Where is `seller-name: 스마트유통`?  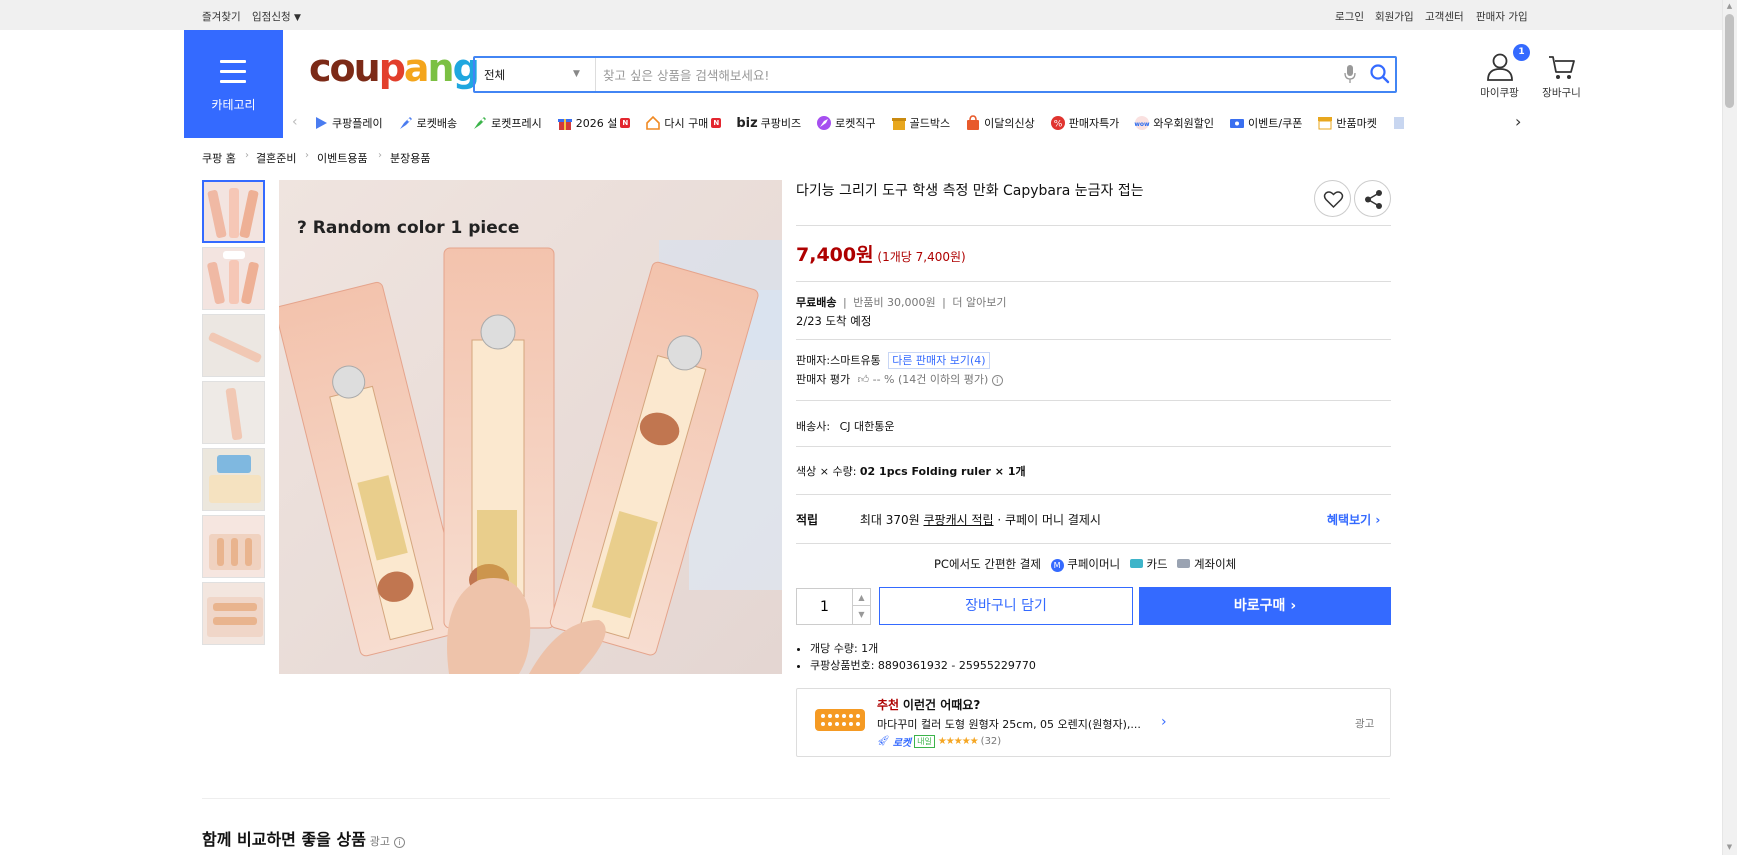 seller-name: 스마트유통 is located at coordinates (855, 360).